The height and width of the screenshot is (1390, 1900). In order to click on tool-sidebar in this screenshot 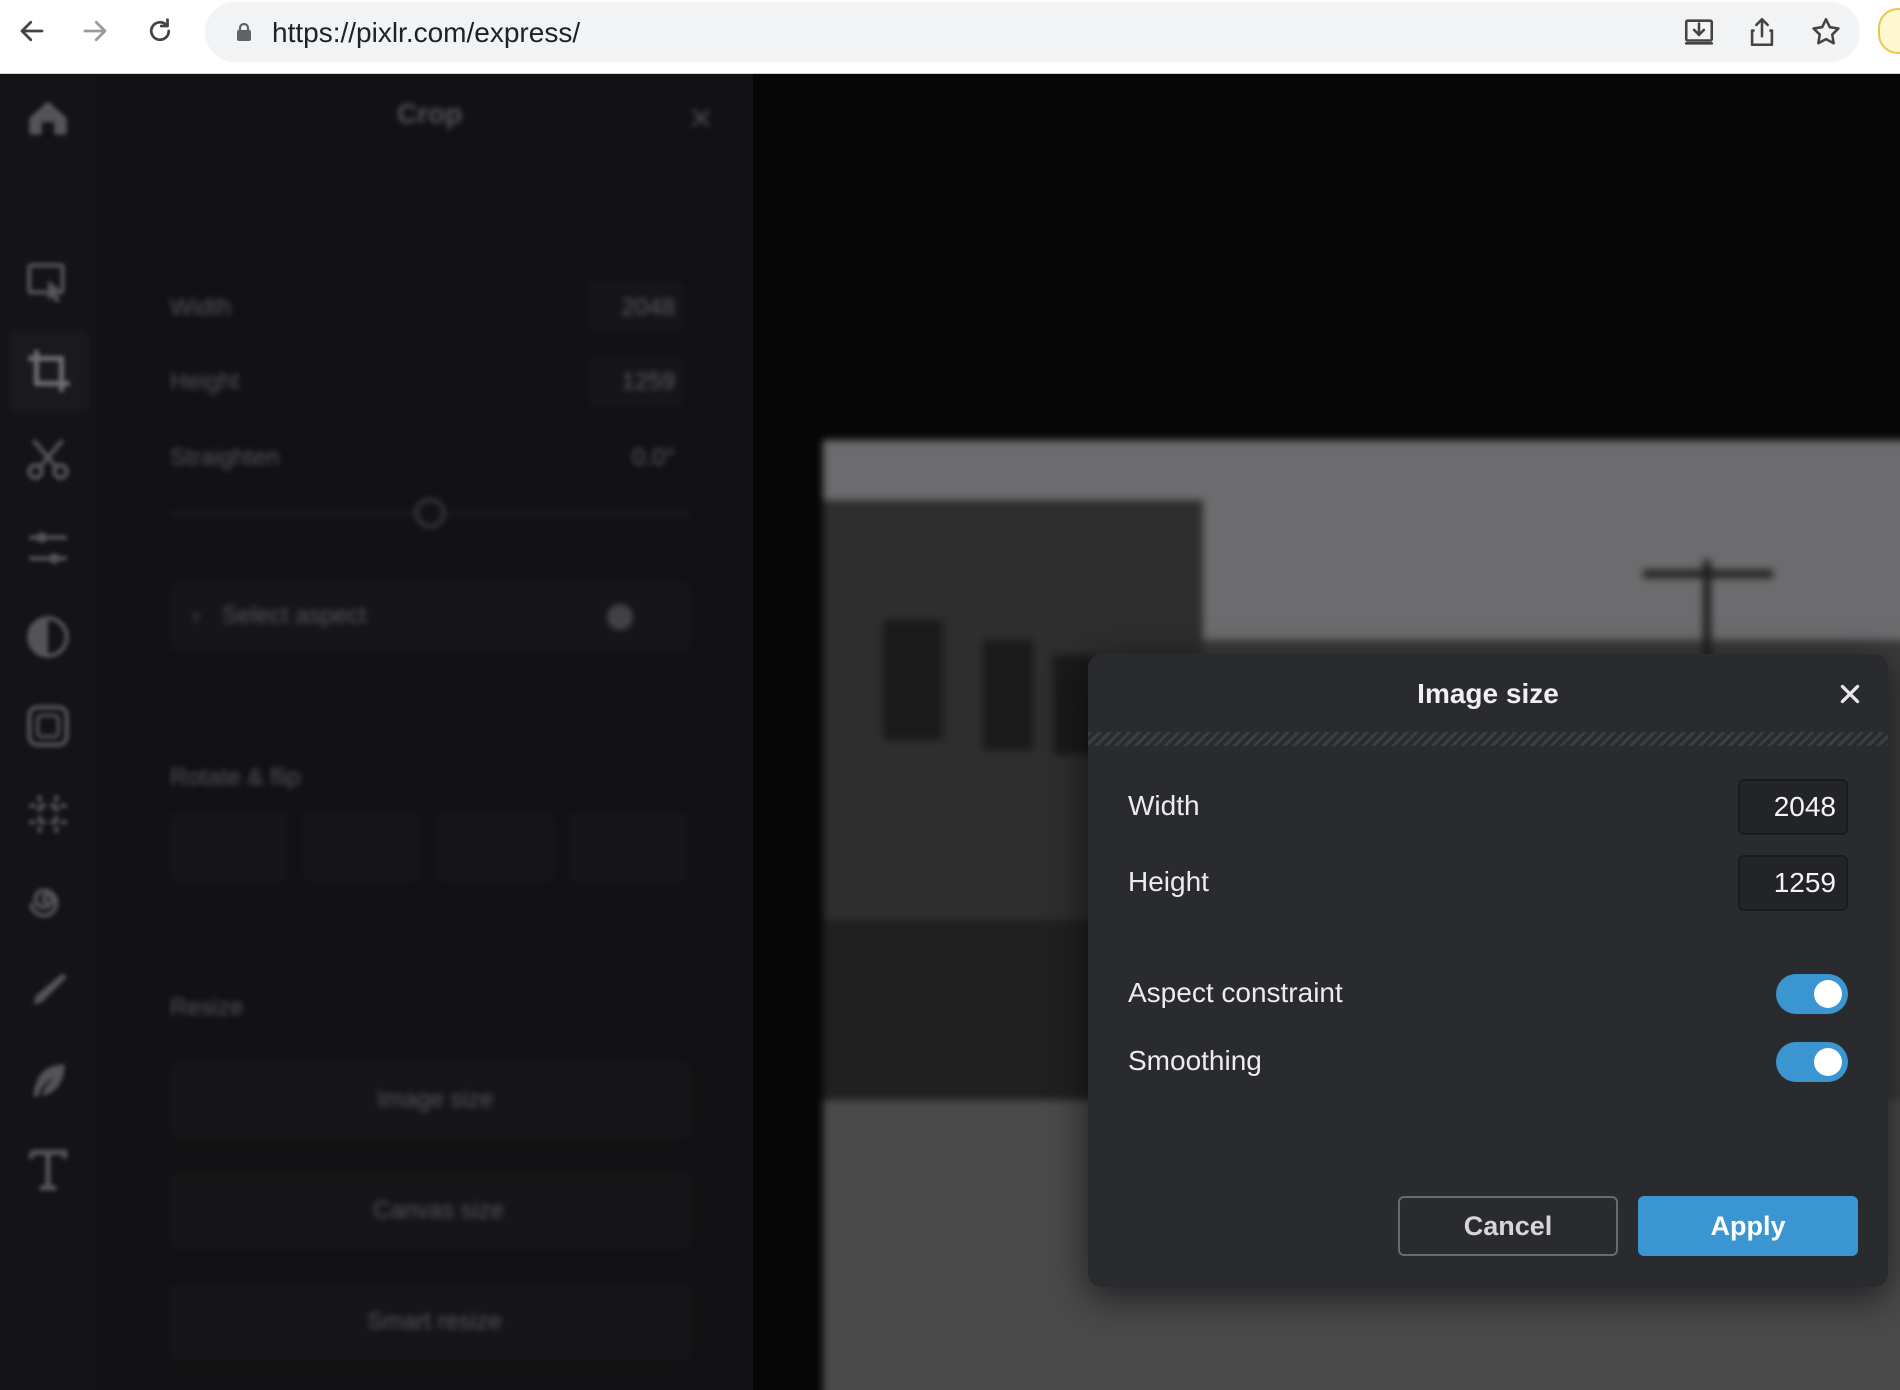, I will do `click(48, 732)`.